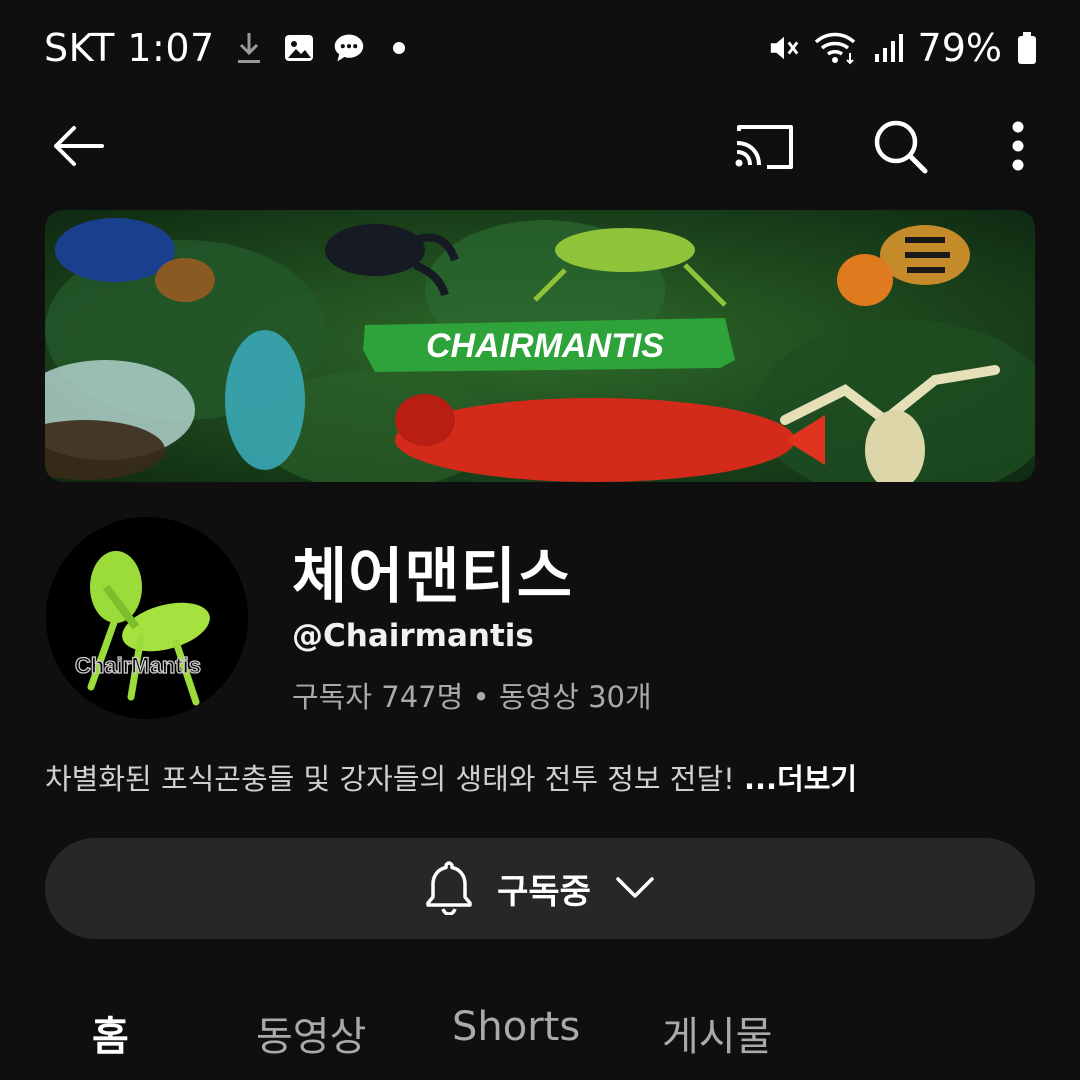  I want to click on dot-icon, so click(399, 48).